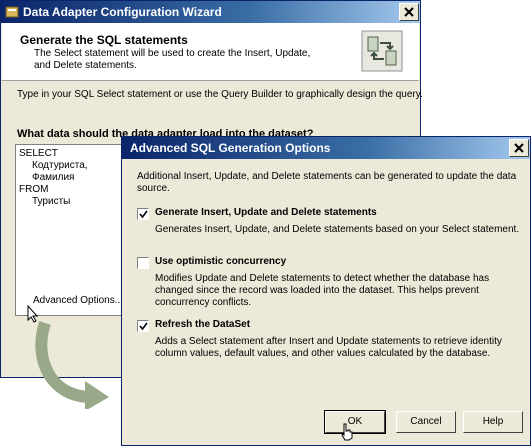  Describe the element at coordinates (347, 432) in the screenshot. I see `hand-cursor-icon` at that location.